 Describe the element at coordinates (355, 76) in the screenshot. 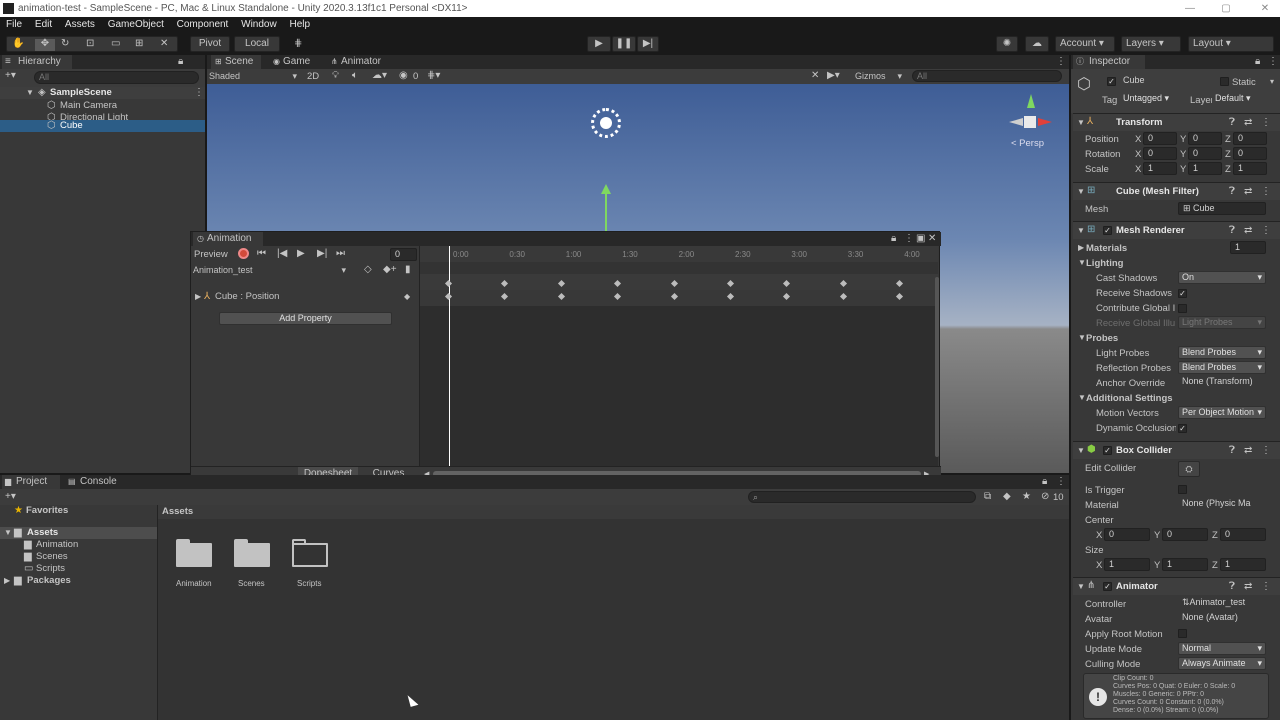

I see `audio-toggle-icon: 🔈︎` at that location.